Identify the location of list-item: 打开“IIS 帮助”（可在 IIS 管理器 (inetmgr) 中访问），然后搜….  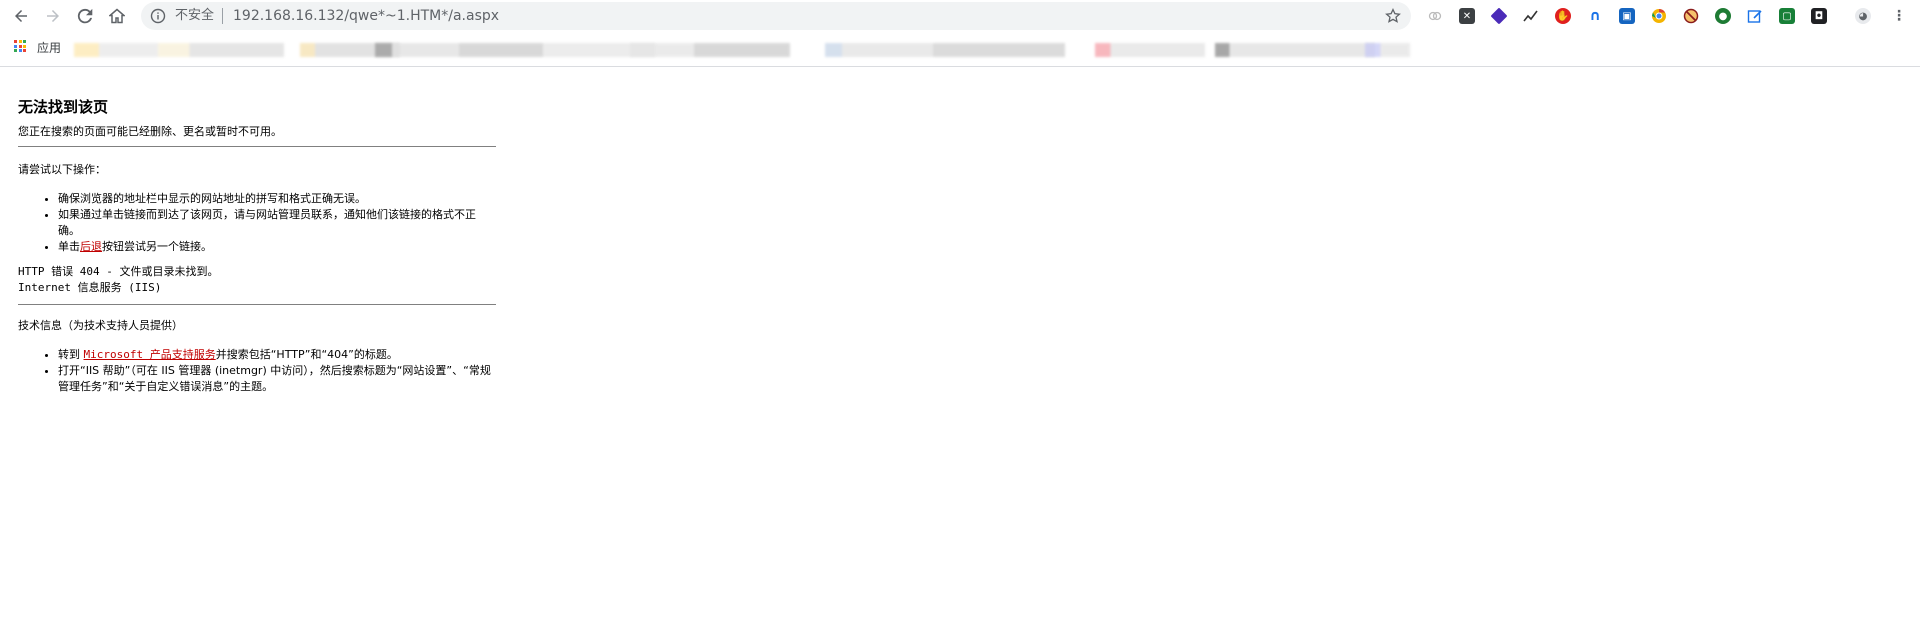
(277, 379).